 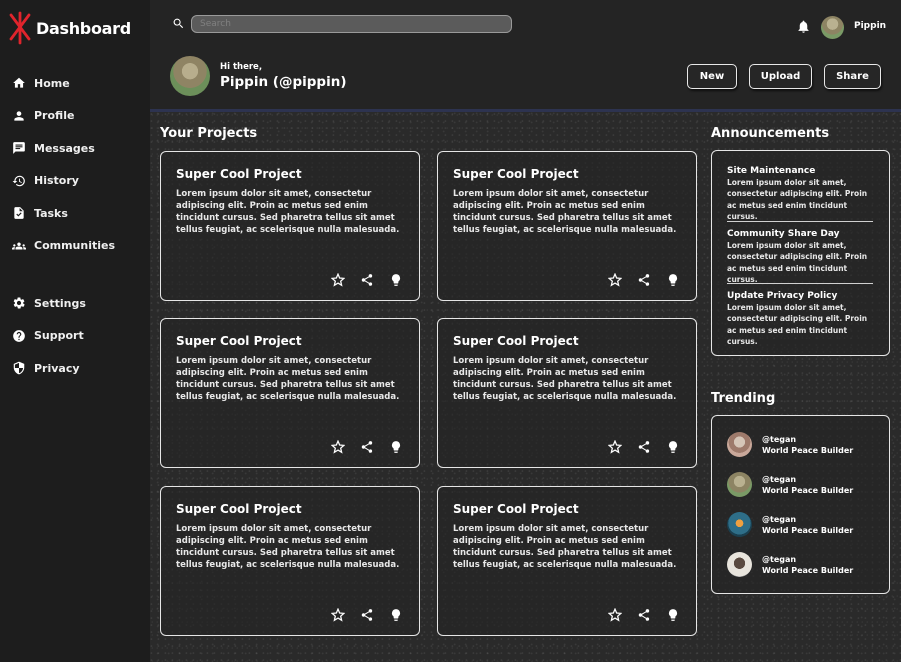 What do you see at coordinates (75, 181) in the screenshot?
I see `sidebar-item-history: History` at bounding box center [75, 181].